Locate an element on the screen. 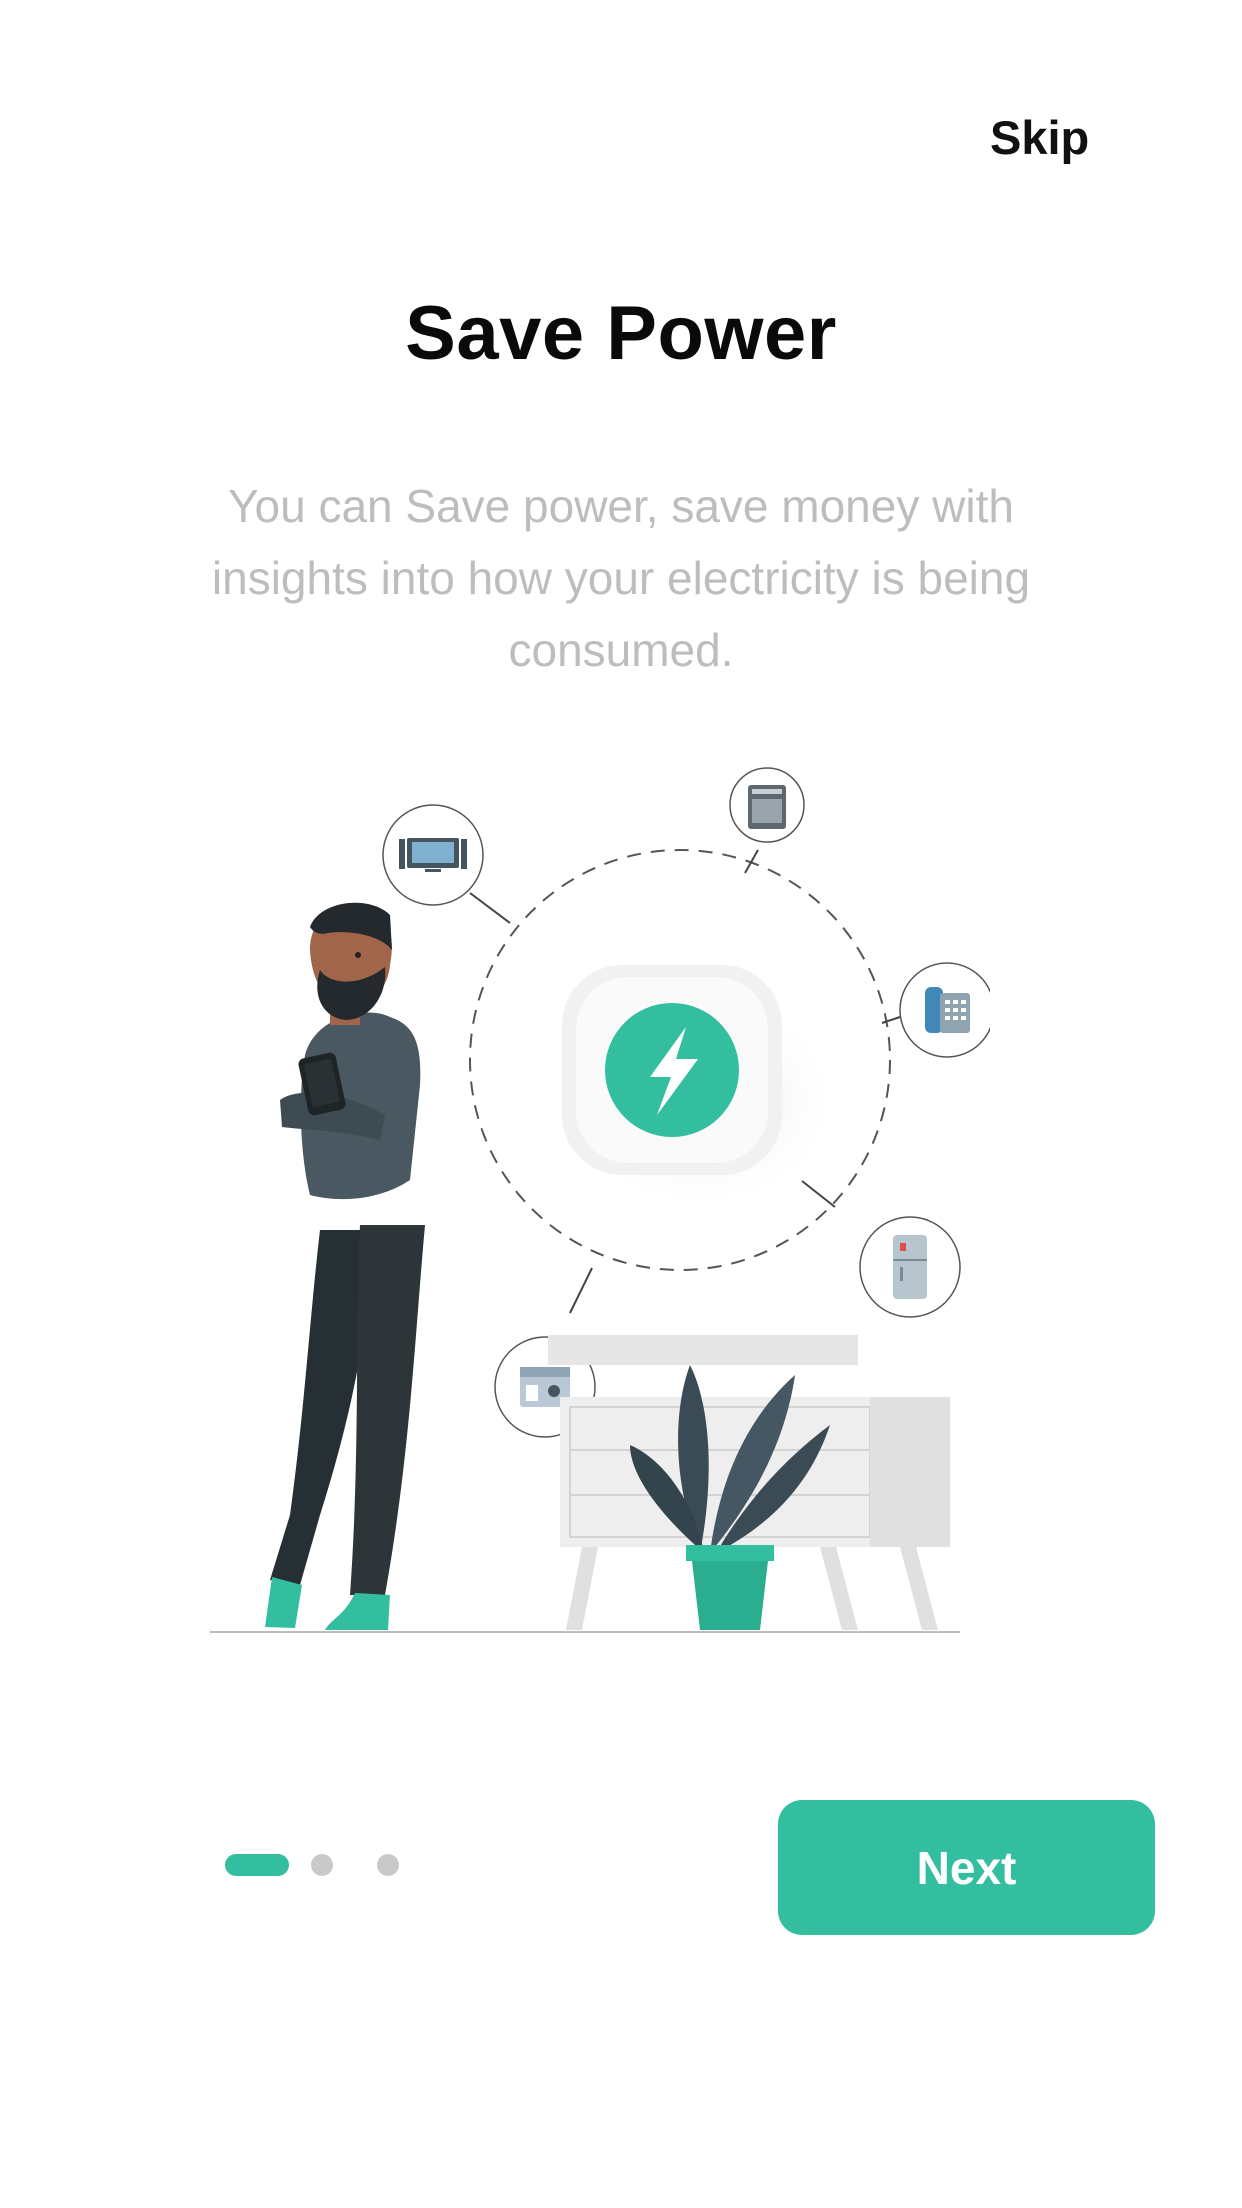  power-badge is located at coordinates (672, 1070).